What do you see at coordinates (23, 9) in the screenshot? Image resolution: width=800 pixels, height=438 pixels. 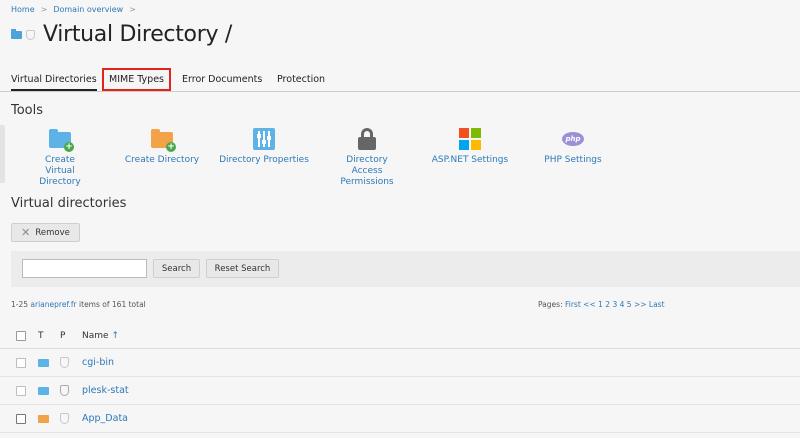 I see `breadcrumb-home: Home` at bounding box center [23, 9].